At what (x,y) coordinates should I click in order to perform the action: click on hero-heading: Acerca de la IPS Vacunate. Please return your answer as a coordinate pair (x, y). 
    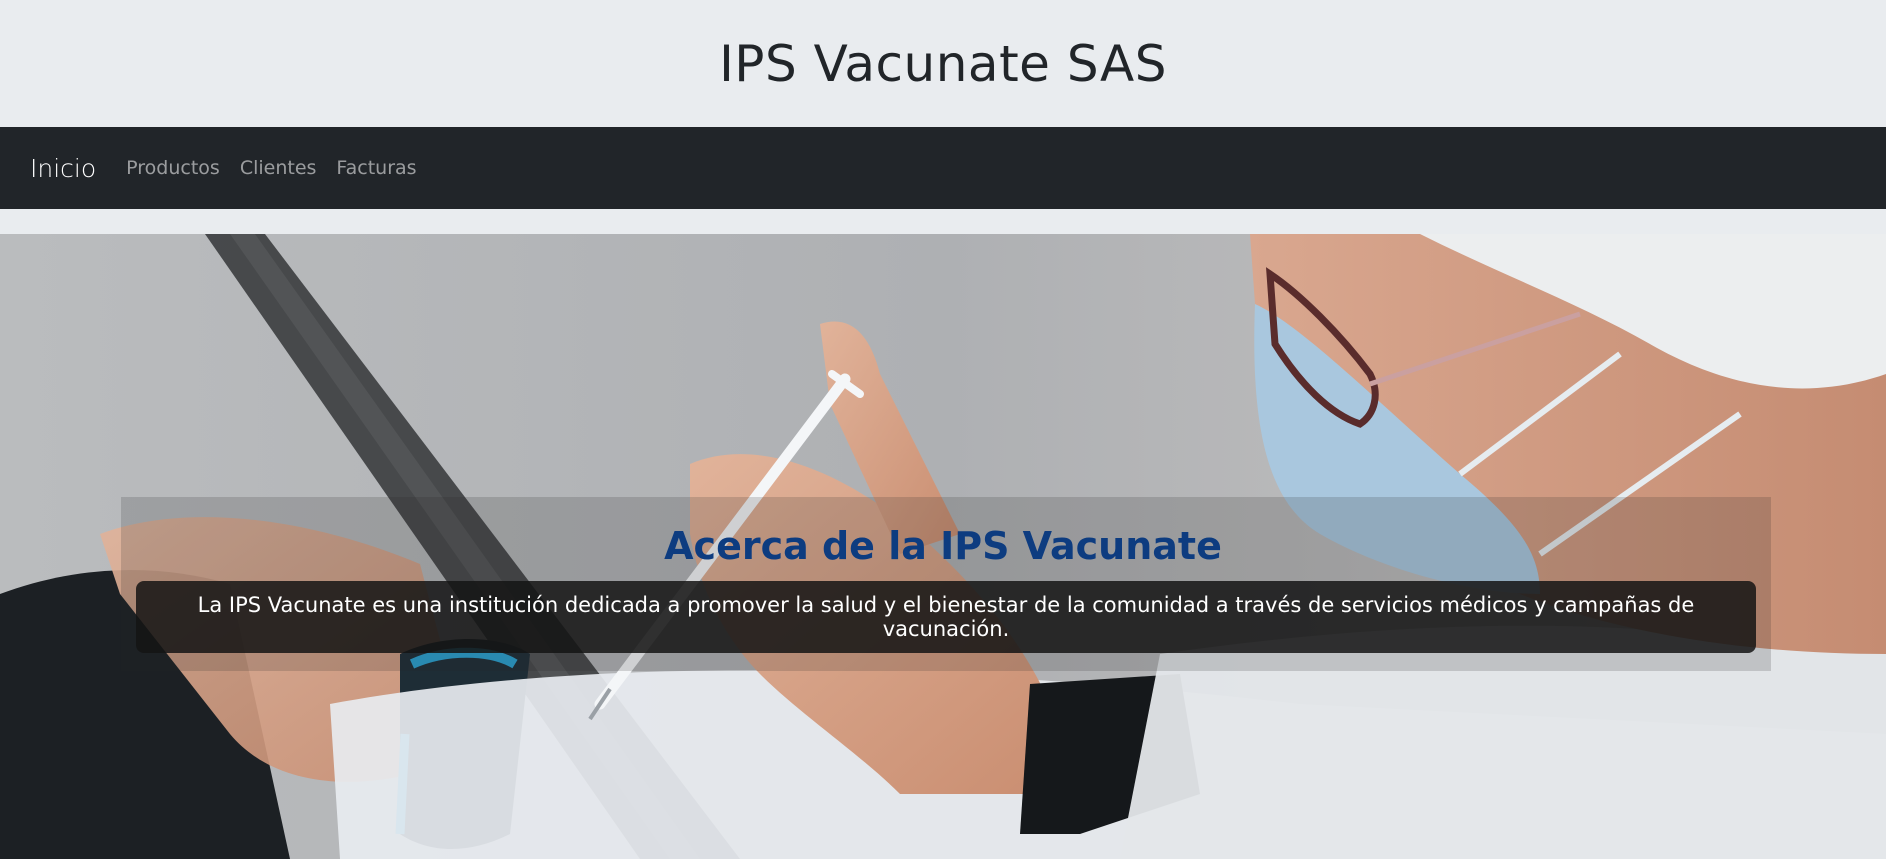
    Looking at the image, I should click on (943, 546).